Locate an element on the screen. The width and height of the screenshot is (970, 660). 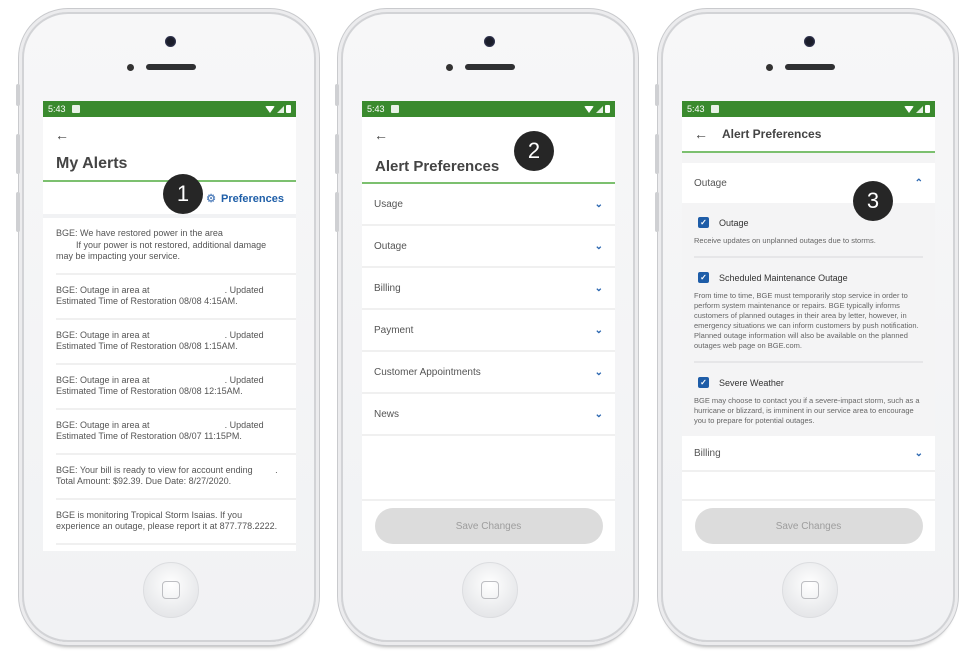
option-label: Outage is located at coordinates (734, 222).